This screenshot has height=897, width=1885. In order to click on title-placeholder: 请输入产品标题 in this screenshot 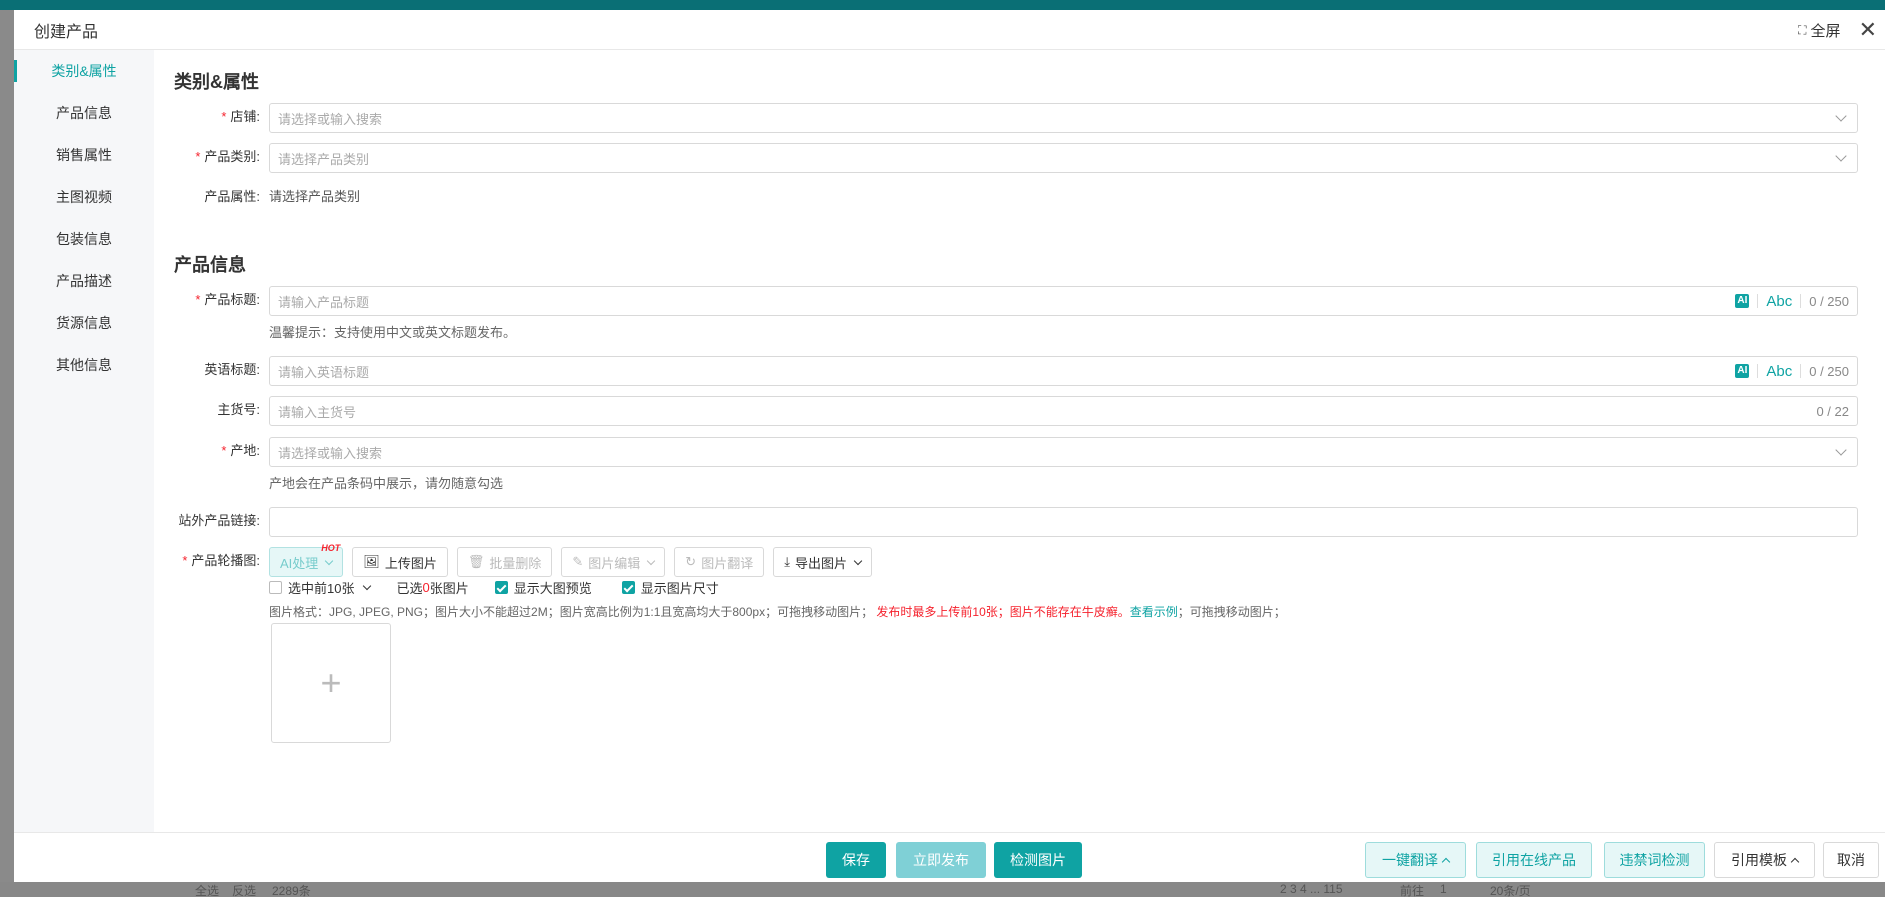, I will do `click(324, 302)`.